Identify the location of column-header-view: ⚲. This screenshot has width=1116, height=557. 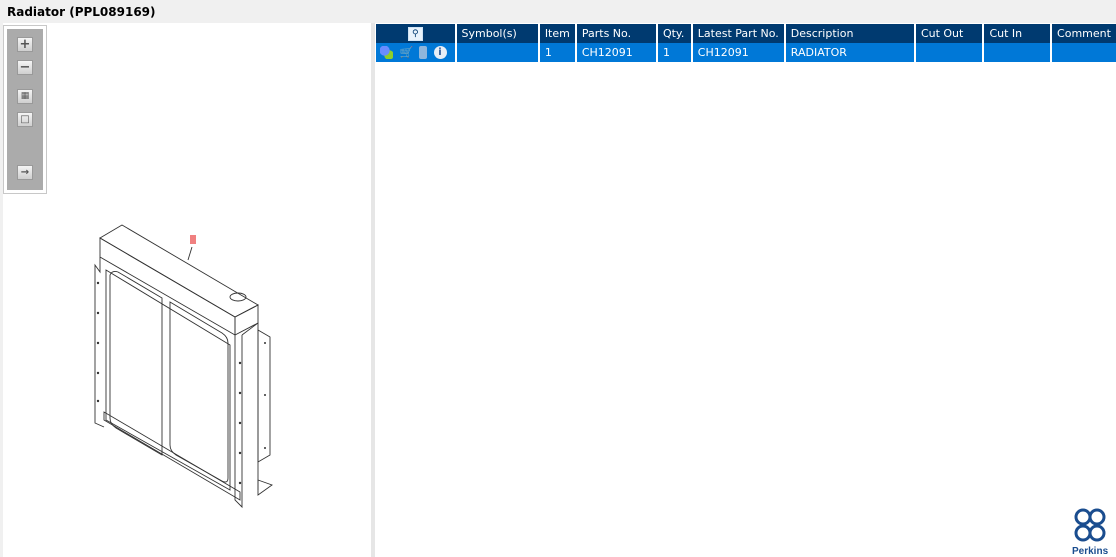
(416, 33).